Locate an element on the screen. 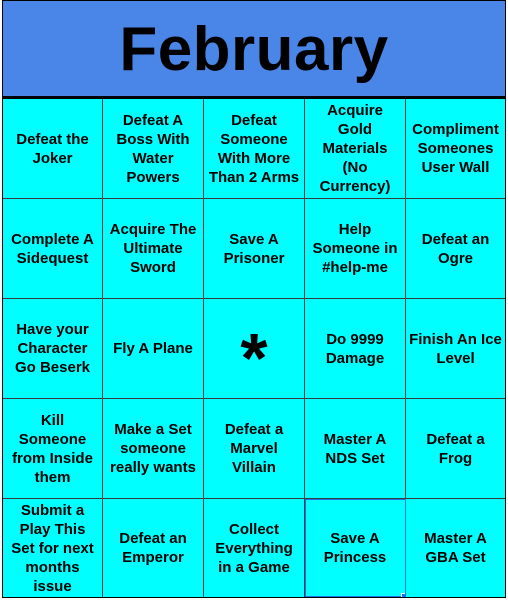  bingo-cell: Compliment Someones User Wall is located at coordinates (455, 149).